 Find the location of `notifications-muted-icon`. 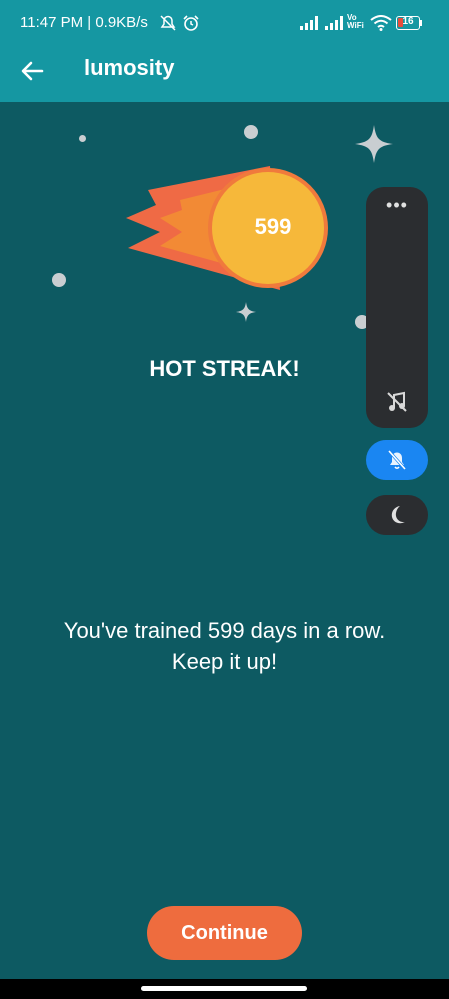

notifications-muted-icon is located at coordinates (168, 23).